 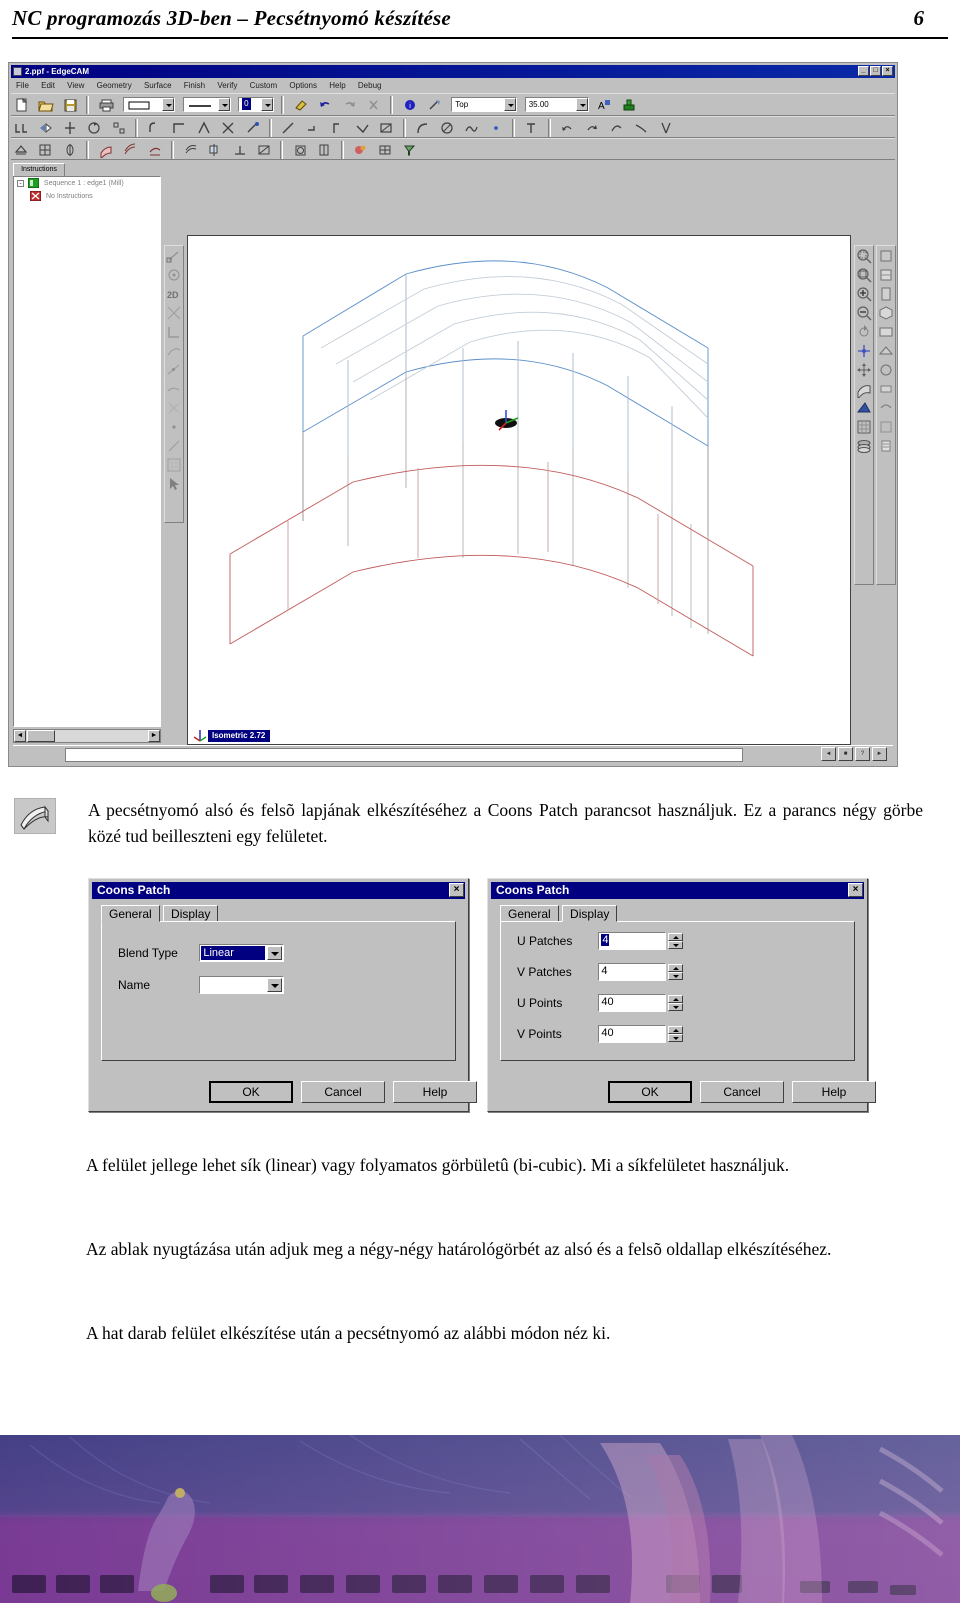 I want to click on menu-item-debug: Debug, so click(x=370, y=85).